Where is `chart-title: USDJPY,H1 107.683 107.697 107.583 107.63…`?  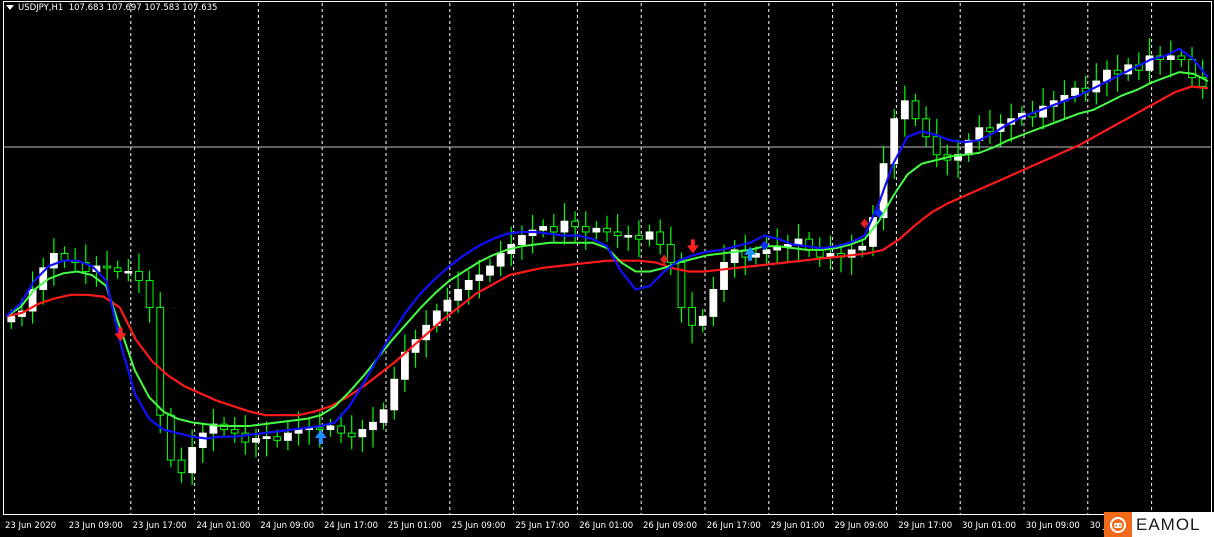
chart-title: USDJPY,H1 107.683 107.697 107.583 107.63… is located at coordinates (111, 8).